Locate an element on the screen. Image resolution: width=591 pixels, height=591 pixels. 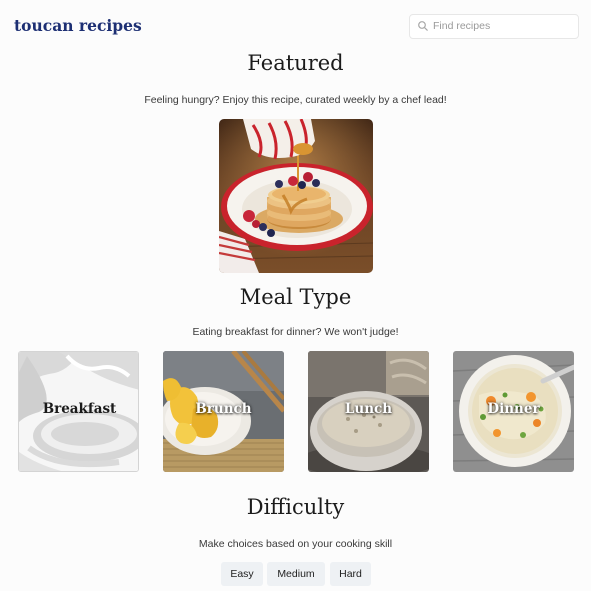
meal-type-heading: Meal Type is located at coordinates (295, 297).